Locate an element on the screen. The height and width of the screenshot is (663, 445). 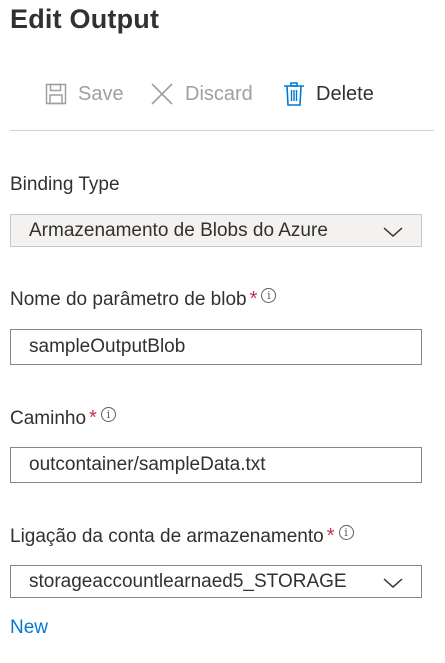
blob-param-input: sampleOutputBlob is located at coordinates (216, 347).